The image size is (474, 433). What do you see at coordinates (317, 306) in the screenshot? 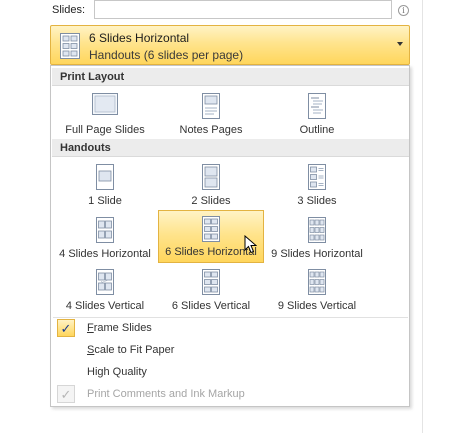
I see `option-label: 9 Slides Vertical` at bounding box center [317, 306].